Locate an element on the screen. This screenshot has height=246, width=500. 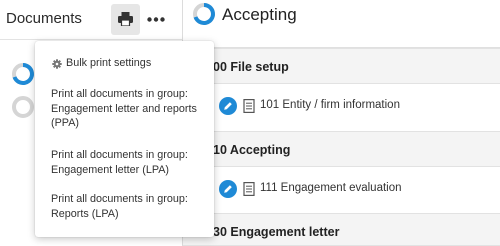
document-label: 111 Engagement evaluation is located at coordinates (331, 188).